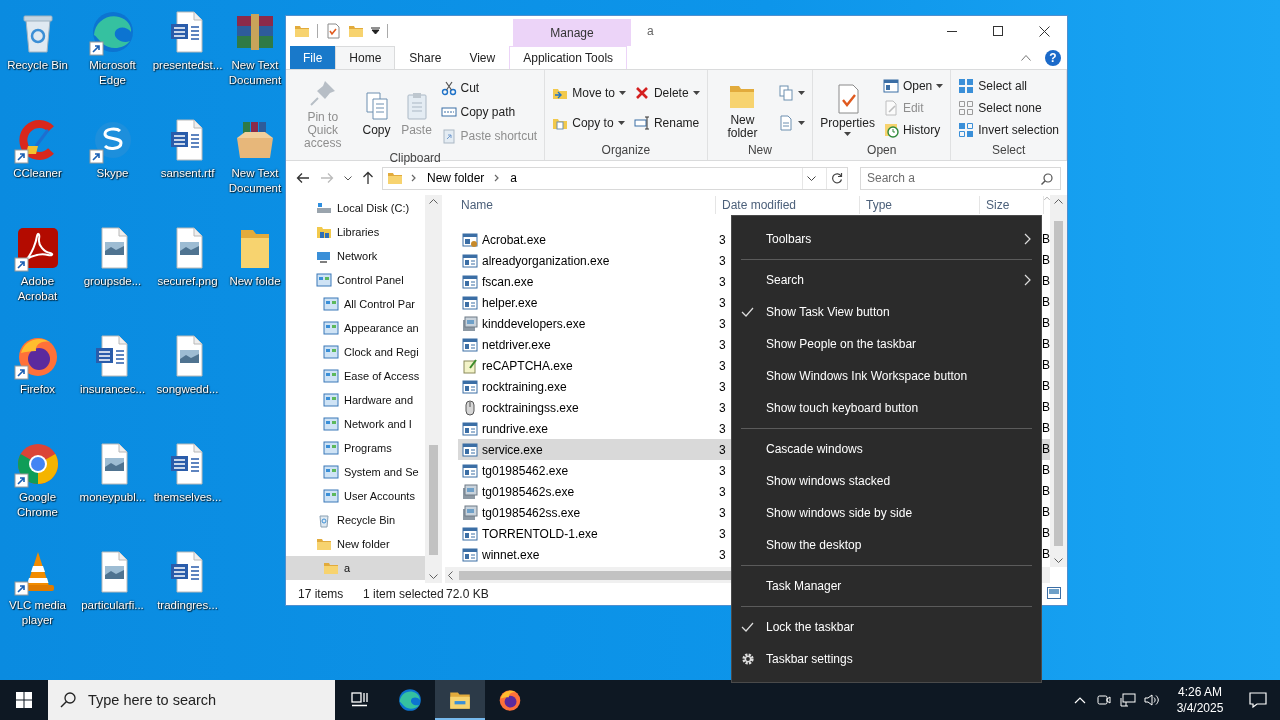 Image resolution: width=1280 pixels, height=720 pixels. What do you see at coordinates (355, 304) in the screenshot?
I see `nav-item: All Control Par` at bounding box center [355, 304].